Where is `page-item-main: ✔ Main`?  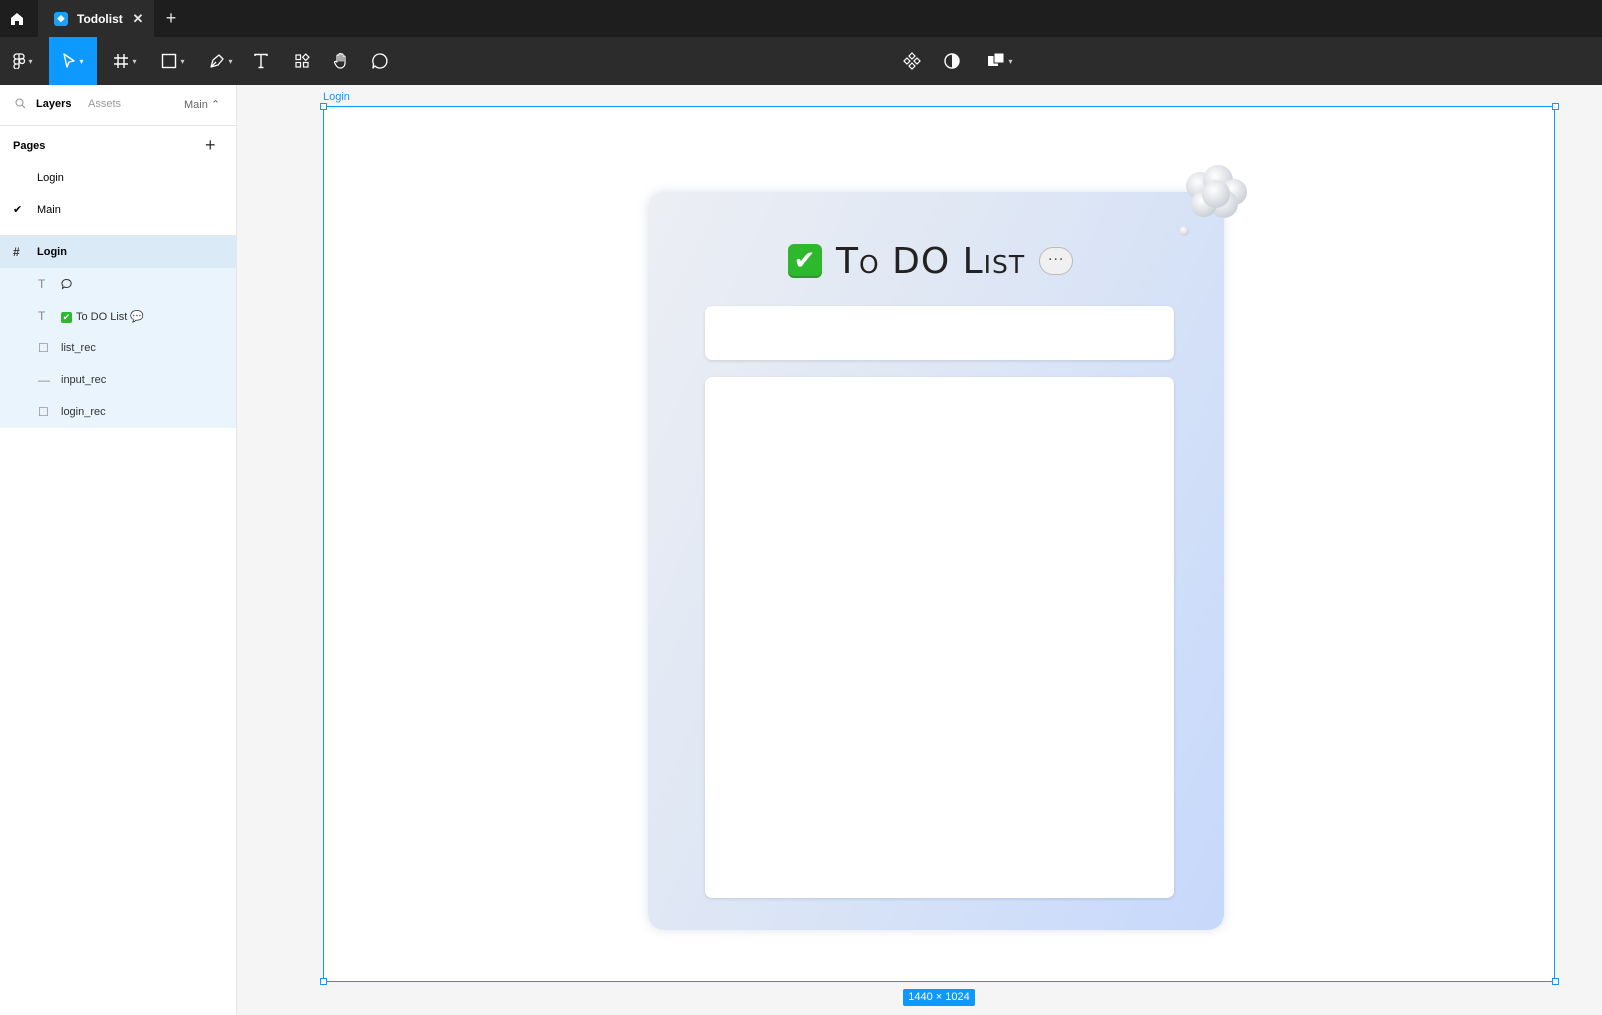
page-item-main: ✔ Main is located at coordinates (118, 210).